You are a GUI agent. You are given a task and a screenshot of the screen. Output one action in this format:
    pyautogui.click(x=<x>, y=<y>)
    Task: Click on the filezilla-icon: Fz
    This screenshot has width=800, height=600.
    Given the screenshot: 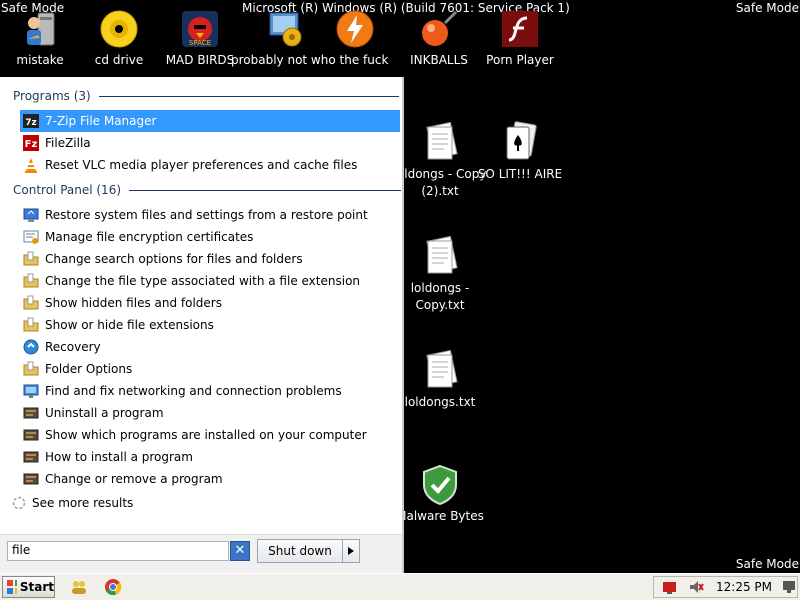 What is the action you would take?
    pyautogui.click(x=31, y=143)
    